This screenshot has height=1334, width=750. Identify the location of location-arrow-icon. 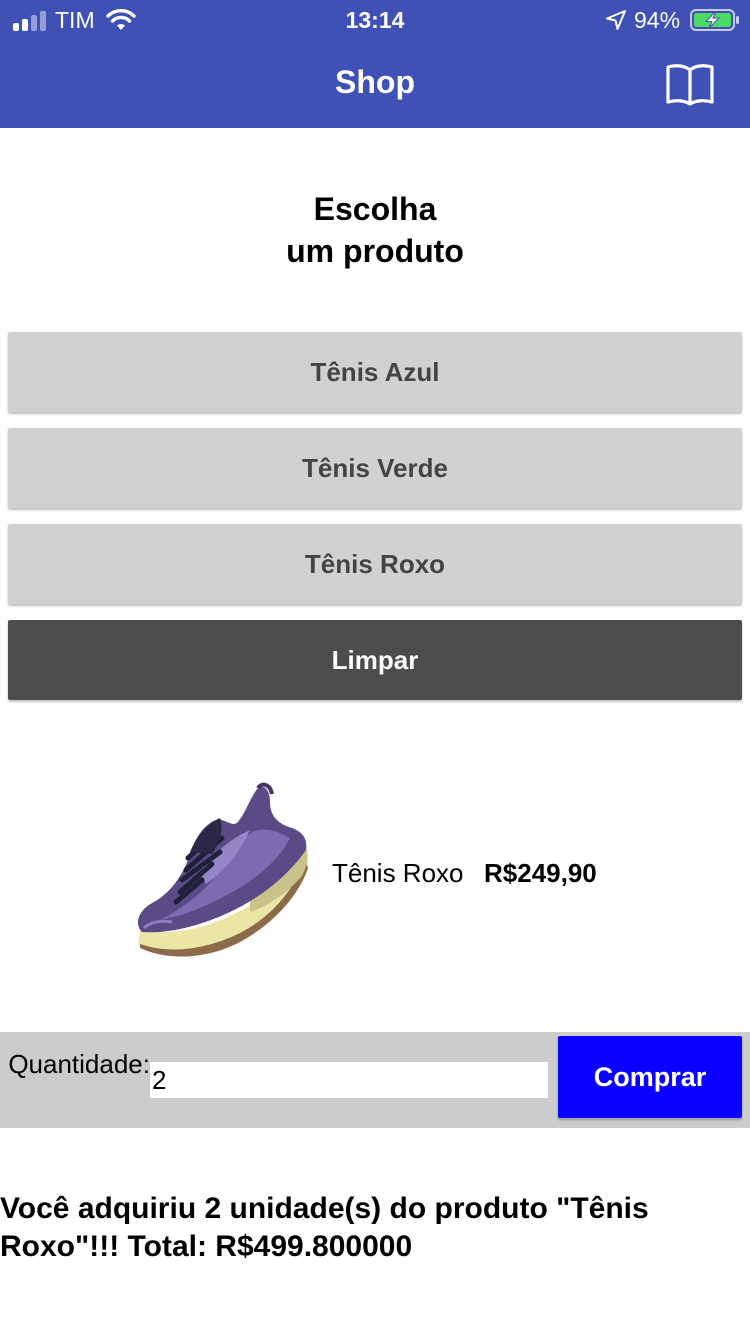
(616, 20).